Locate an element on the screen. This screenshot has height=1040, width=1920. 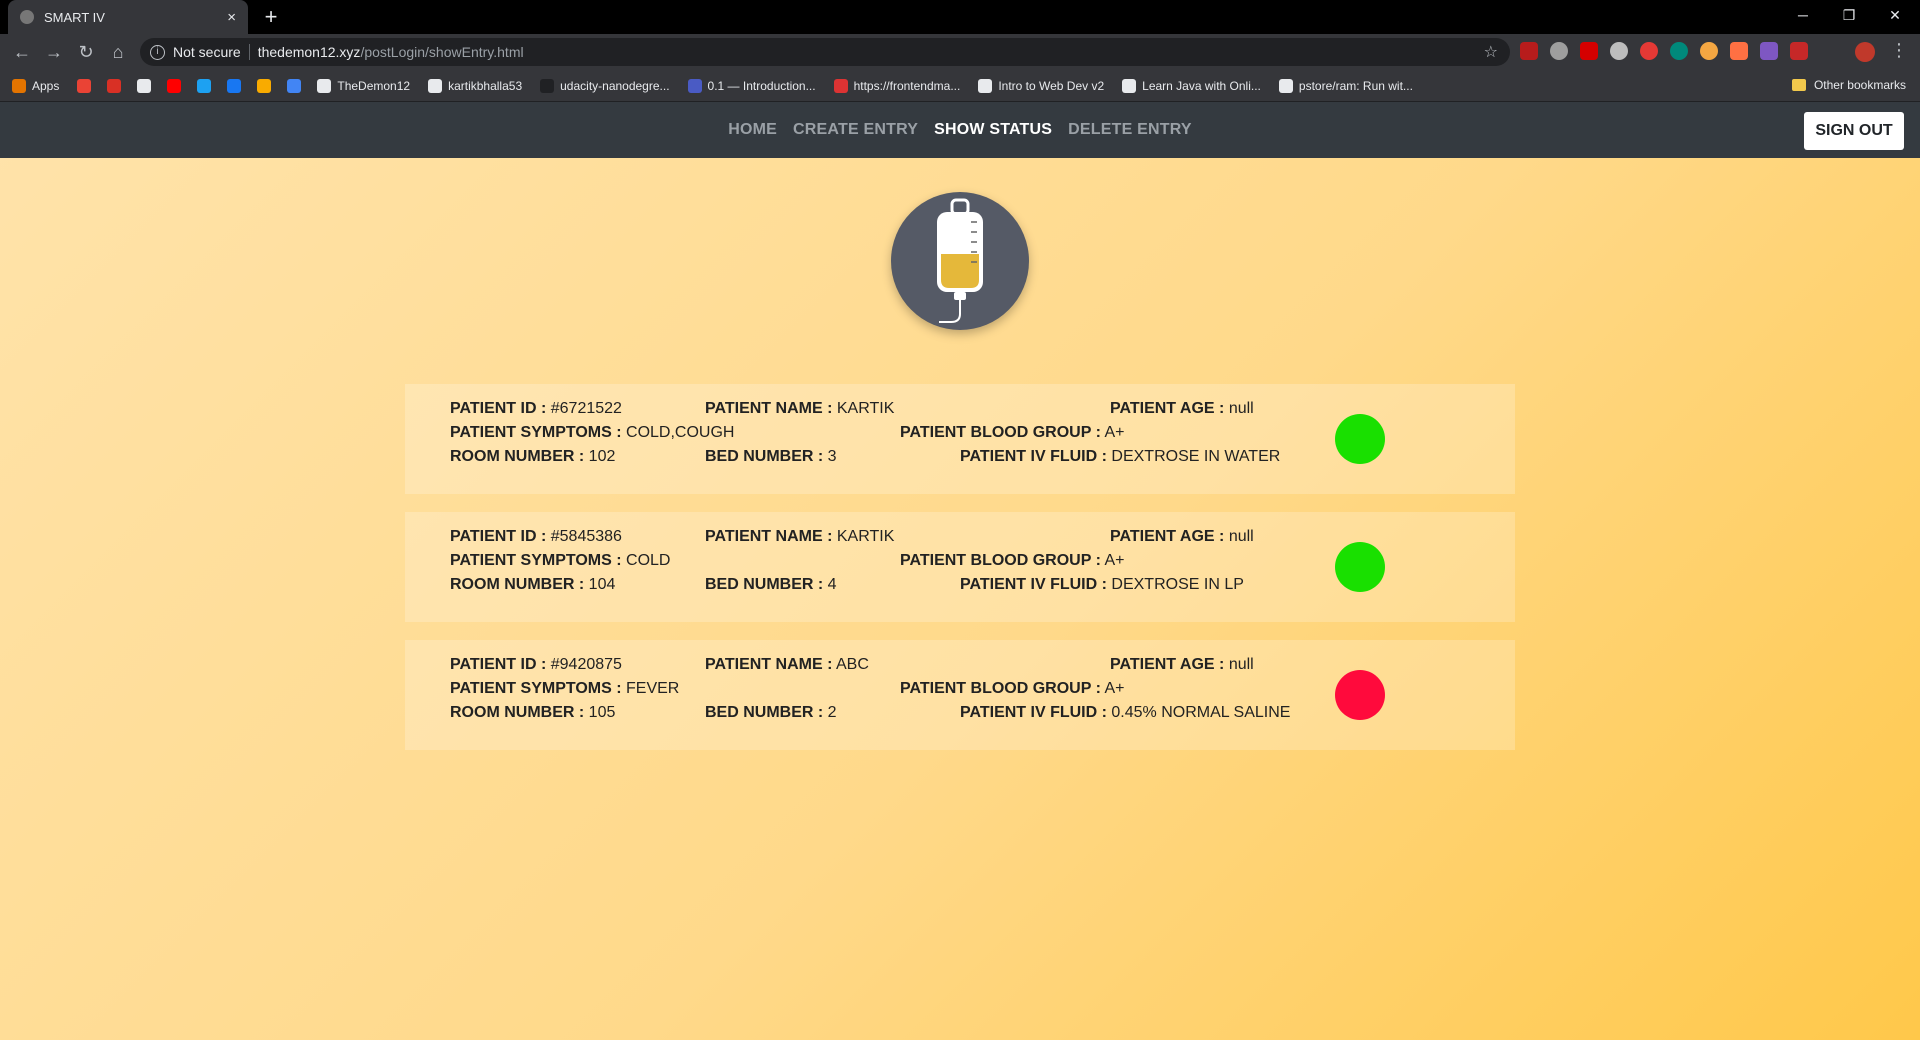
extensions-area is located at coordinates (1664, 51).